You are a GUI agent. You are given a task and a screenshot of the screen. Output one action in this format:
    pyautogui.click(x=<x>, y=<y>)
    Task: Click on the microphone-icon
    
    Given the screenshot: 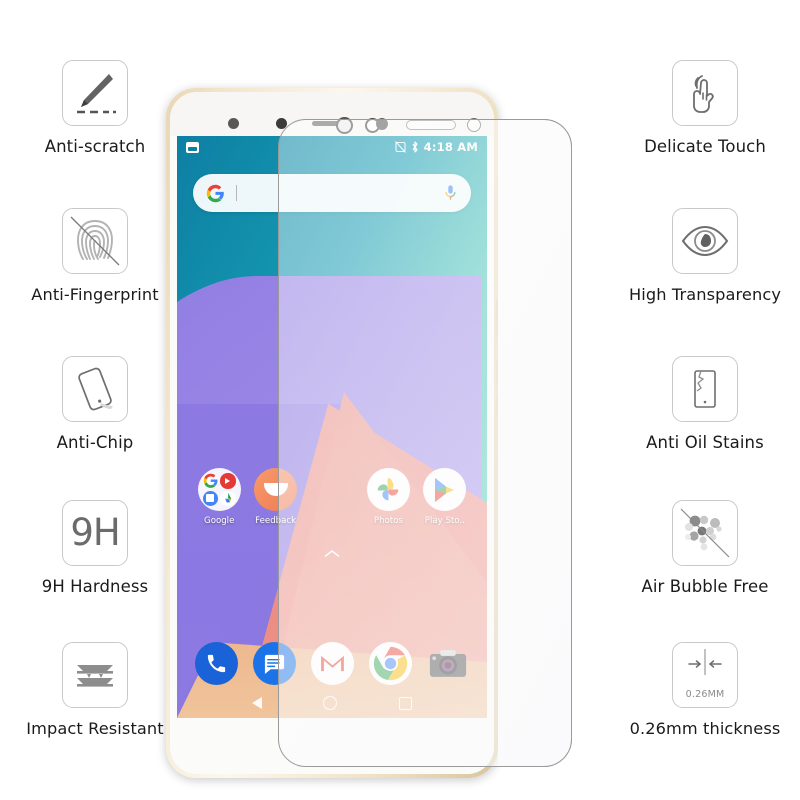 What is the action you would take?
    pyautogui.click(x=450, y=193)
    